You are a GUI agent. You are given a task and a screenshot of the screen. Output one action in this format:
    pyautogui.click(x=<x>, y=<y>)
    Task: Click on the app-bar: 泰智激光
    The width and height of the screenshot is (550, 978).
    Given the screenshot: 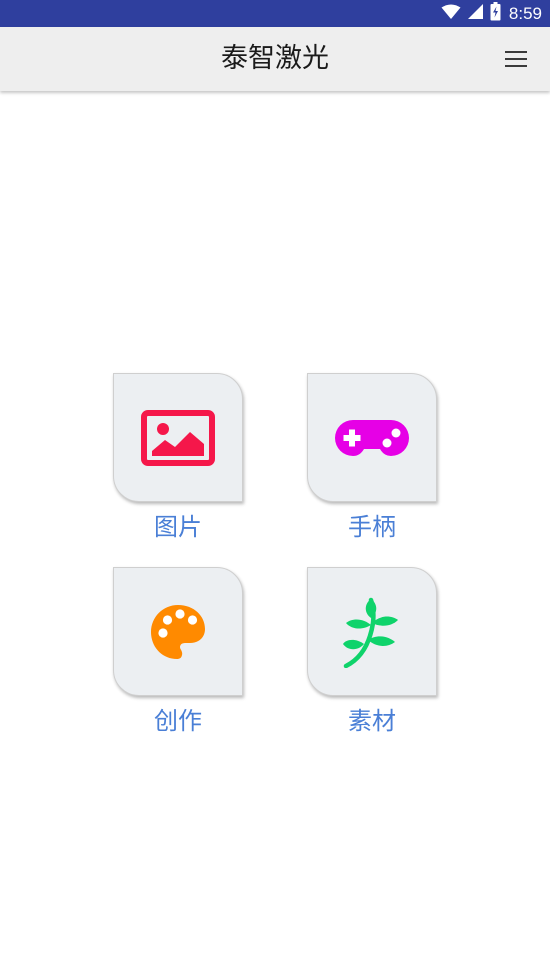 What is the action you would take?
    pyautogui.click(x=275, y=59)
    